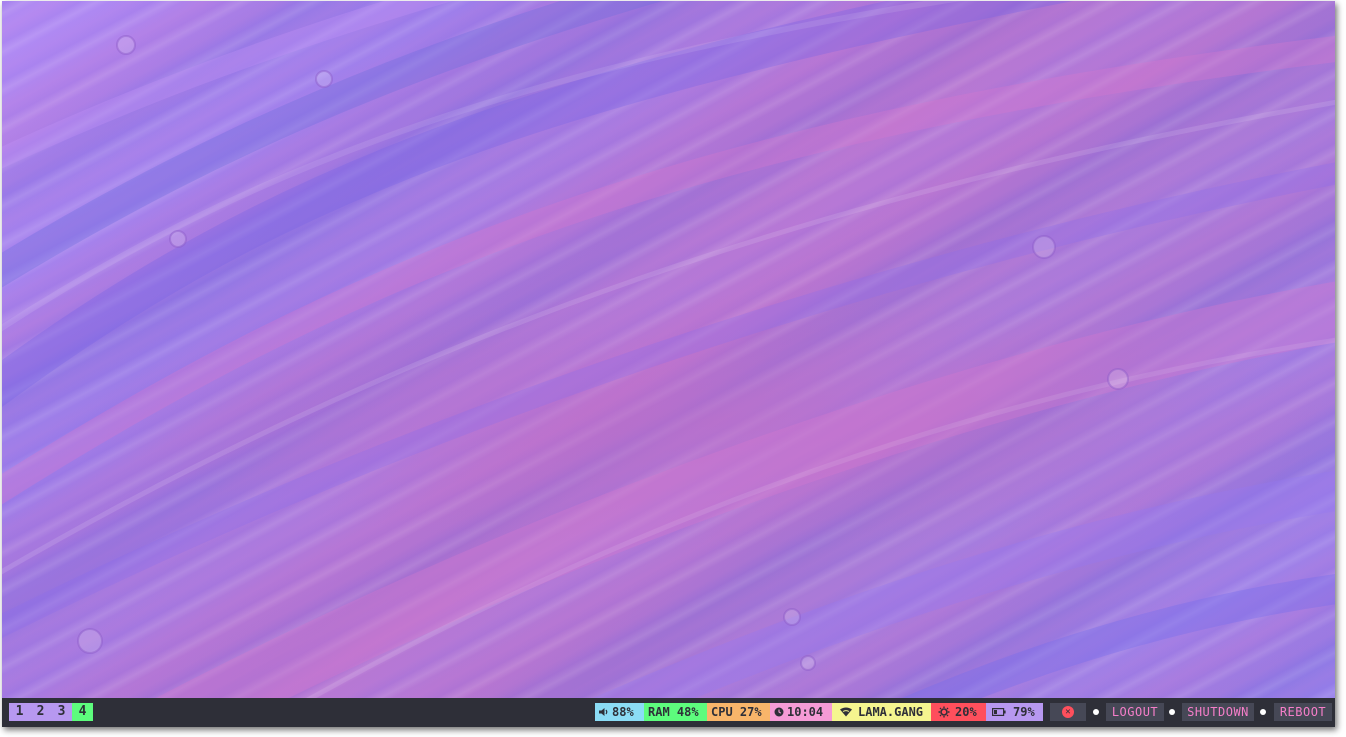  I want to click on ram-module: RAM 48%, so click(675, 712).